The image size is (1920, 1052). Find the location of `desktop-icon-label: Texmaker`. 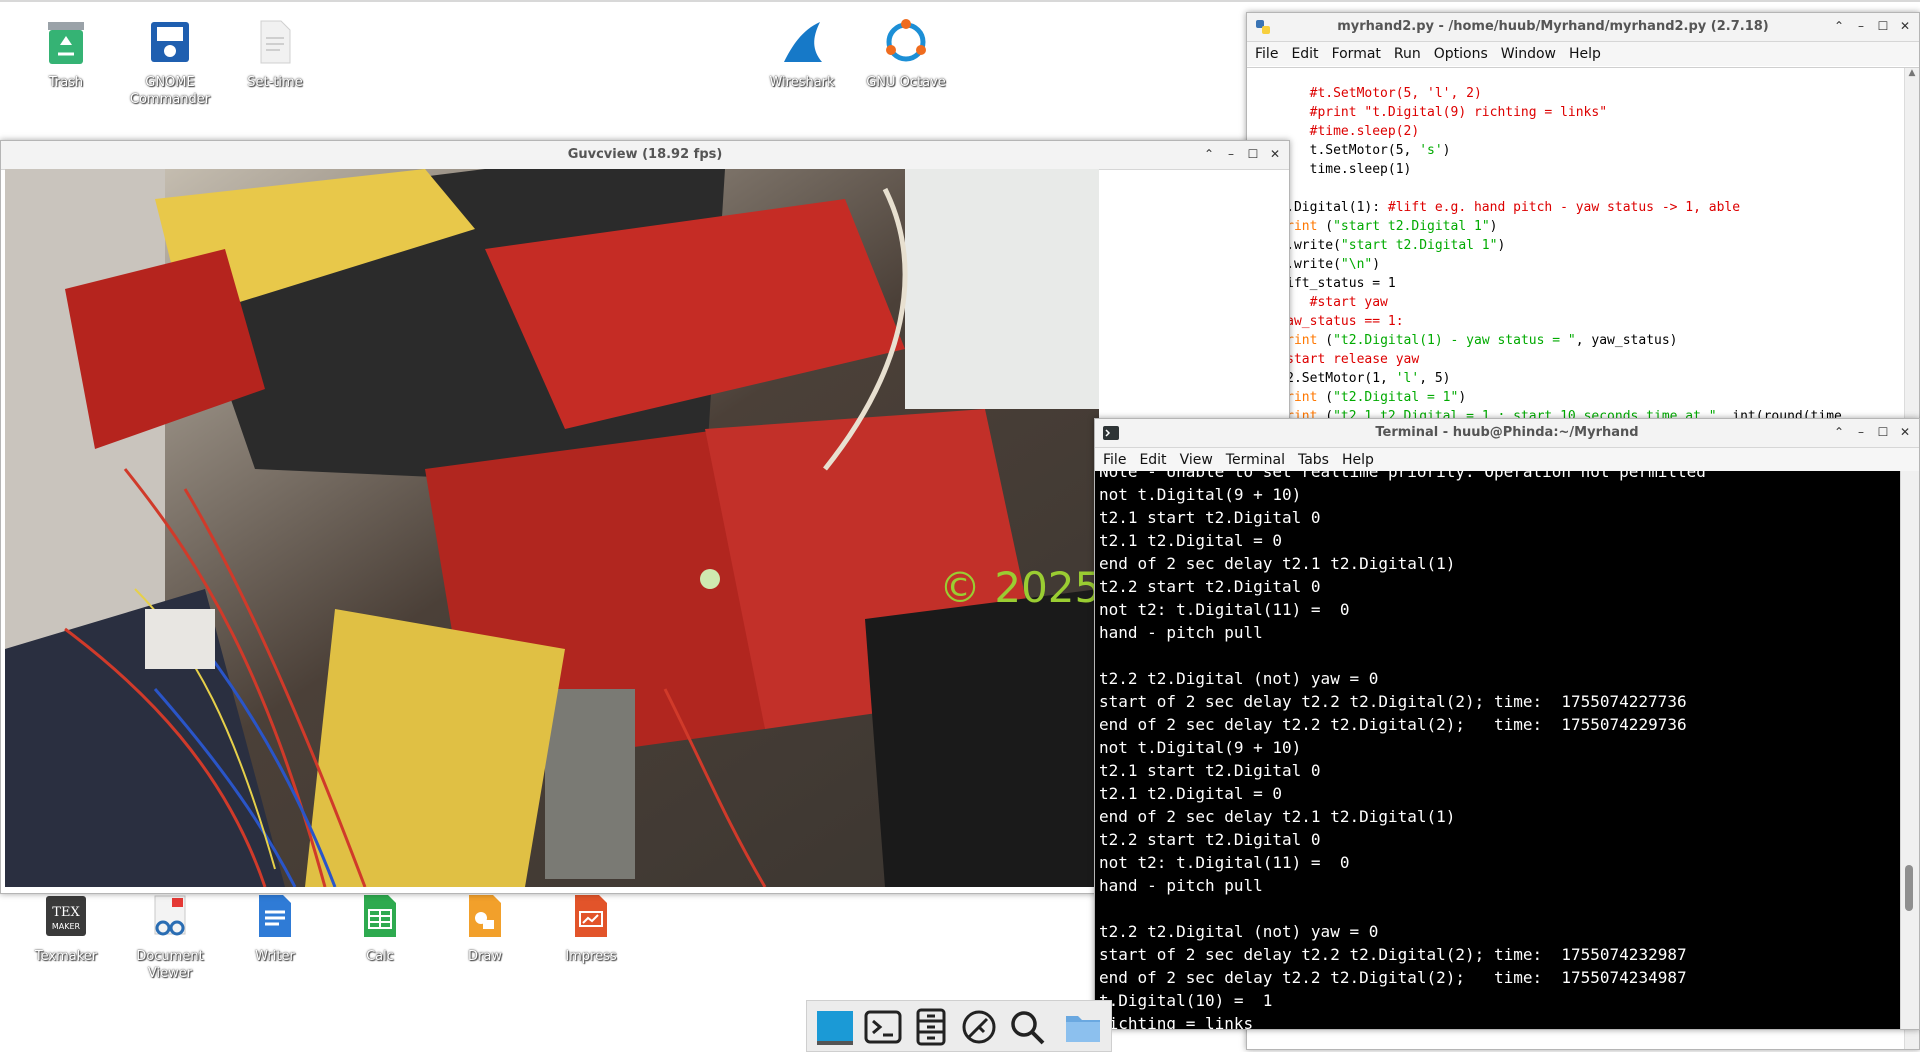

desktop-icon-label: Texmaker is located at coordinates (66, 956).